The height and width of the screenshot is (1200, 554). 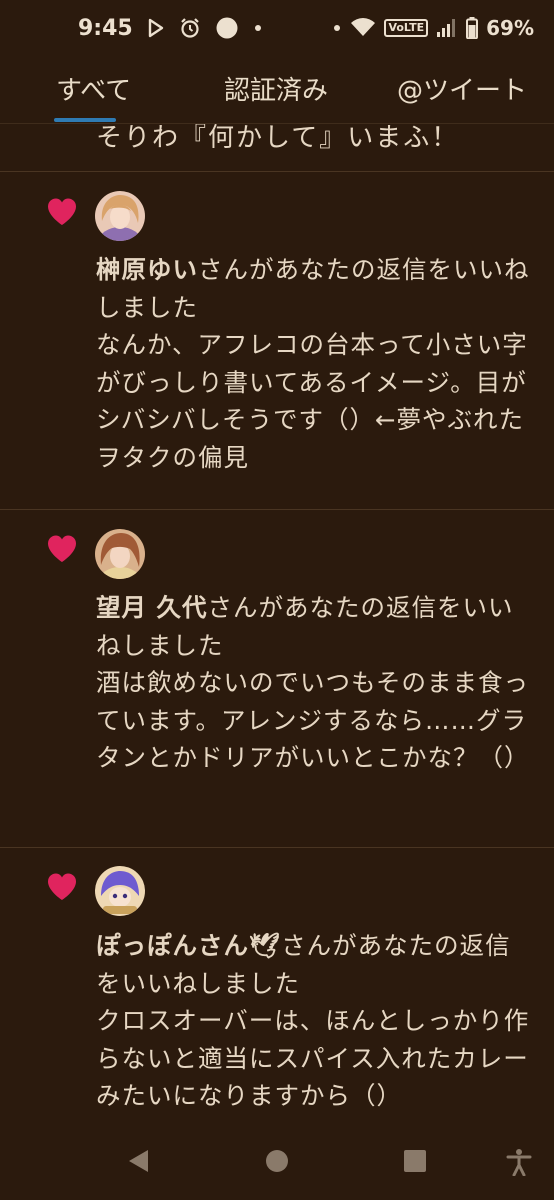 I want to click on tab-mentions: @ツイート, so click(x=462, y=88).